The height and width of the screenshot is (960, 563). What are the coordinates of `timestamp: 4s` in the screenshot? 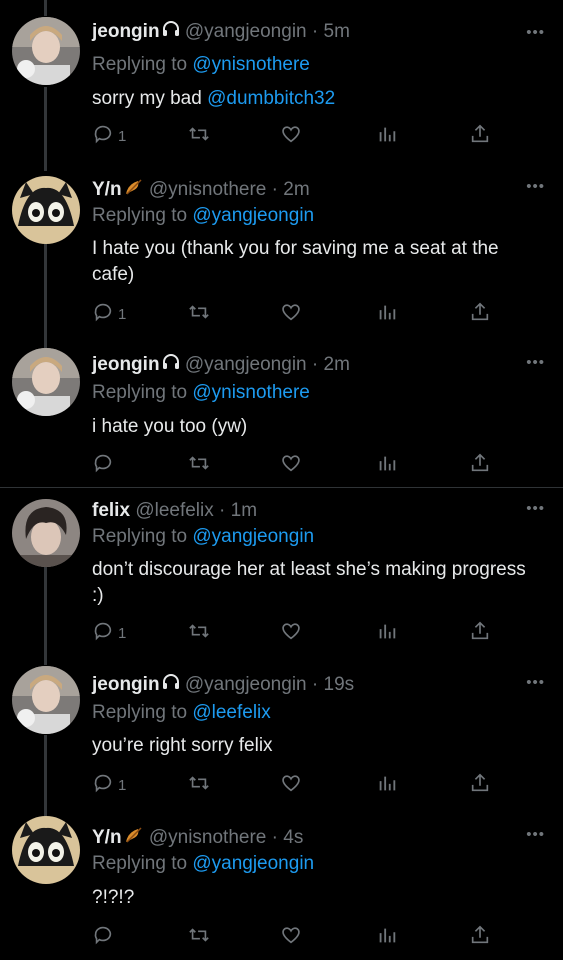 It's located at (293, 837).